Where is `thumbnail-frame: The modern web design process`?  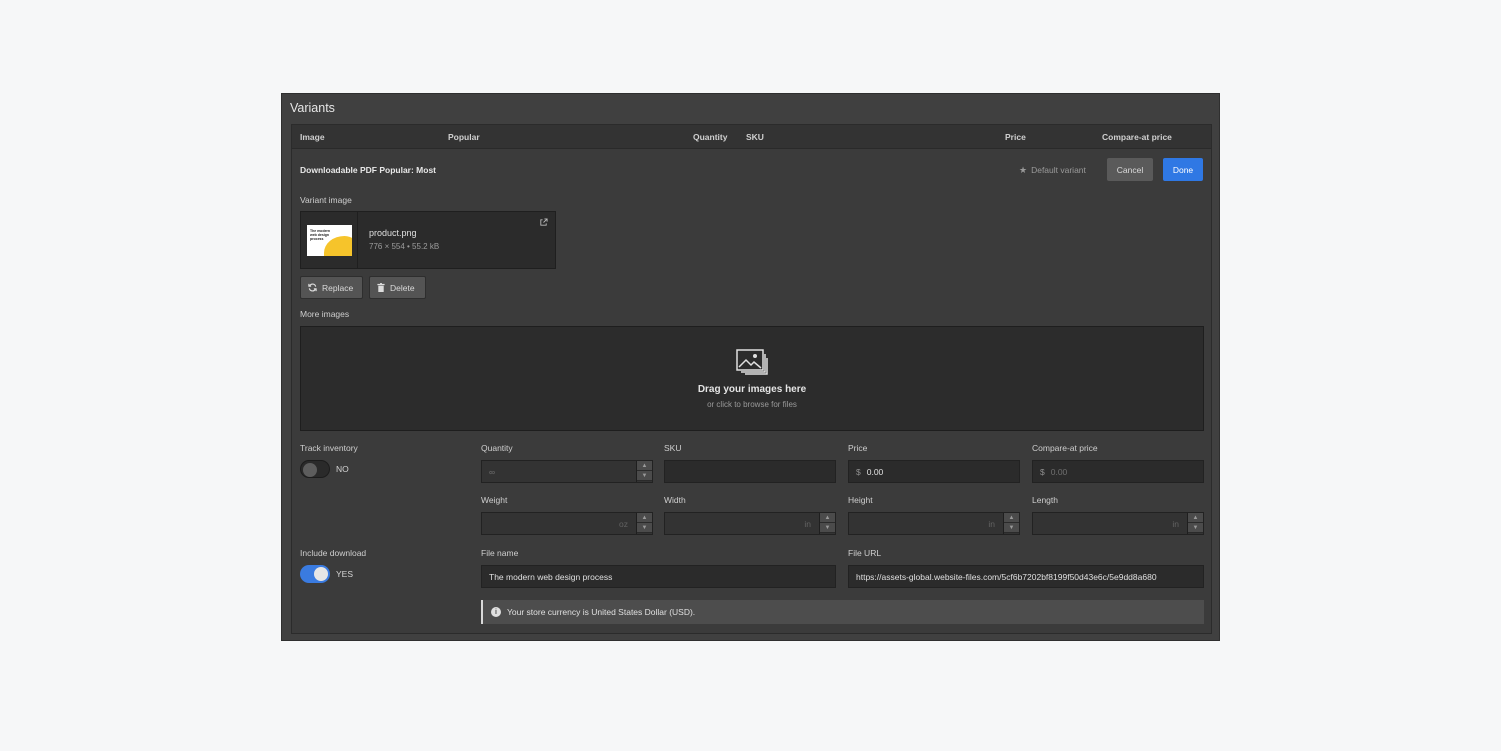
thumbnail-frame: The modern web design process is located at coordinates (329, 240).